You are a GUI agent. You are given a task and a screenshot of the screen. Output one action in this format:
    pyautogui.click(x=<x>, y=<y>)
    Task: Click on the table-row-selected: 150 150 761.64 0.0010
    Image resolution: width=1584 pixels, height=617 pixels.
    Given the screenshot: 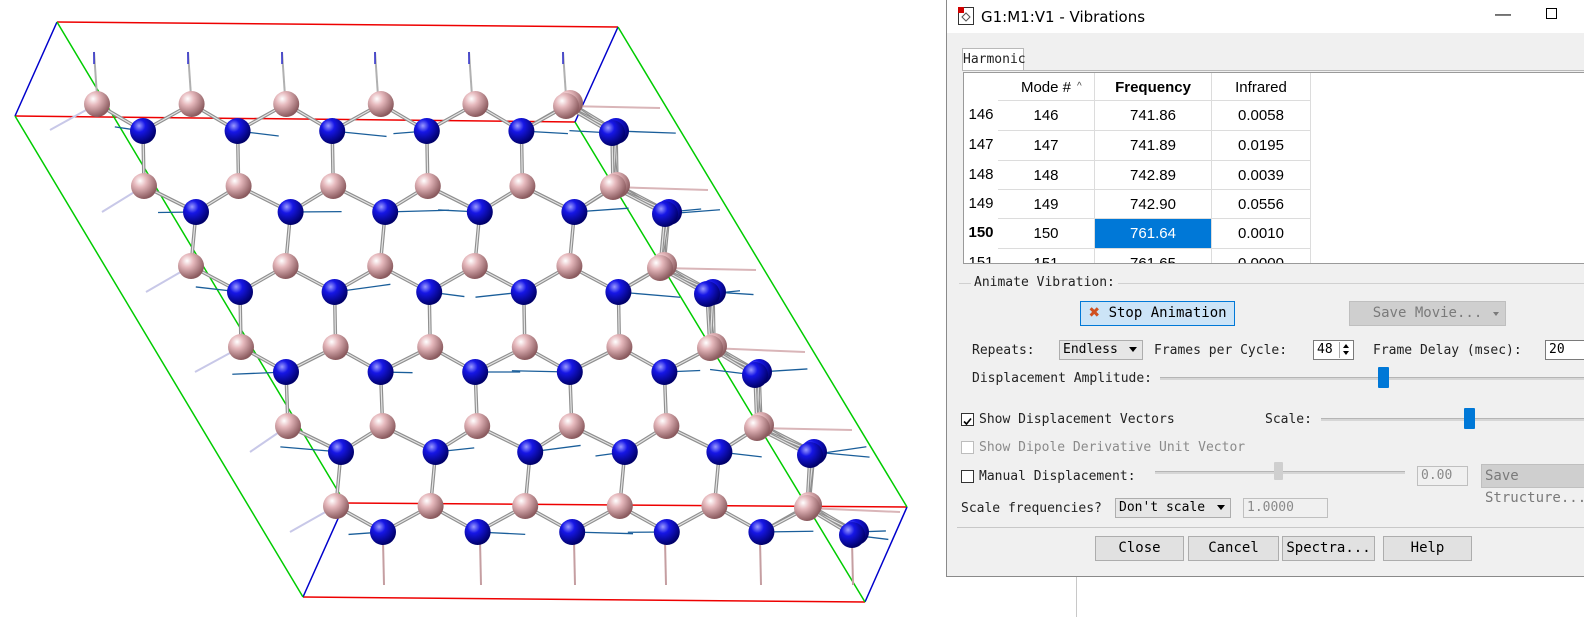 What is the action you would take?
    pyautogui.click(x=1137, y=233)
    